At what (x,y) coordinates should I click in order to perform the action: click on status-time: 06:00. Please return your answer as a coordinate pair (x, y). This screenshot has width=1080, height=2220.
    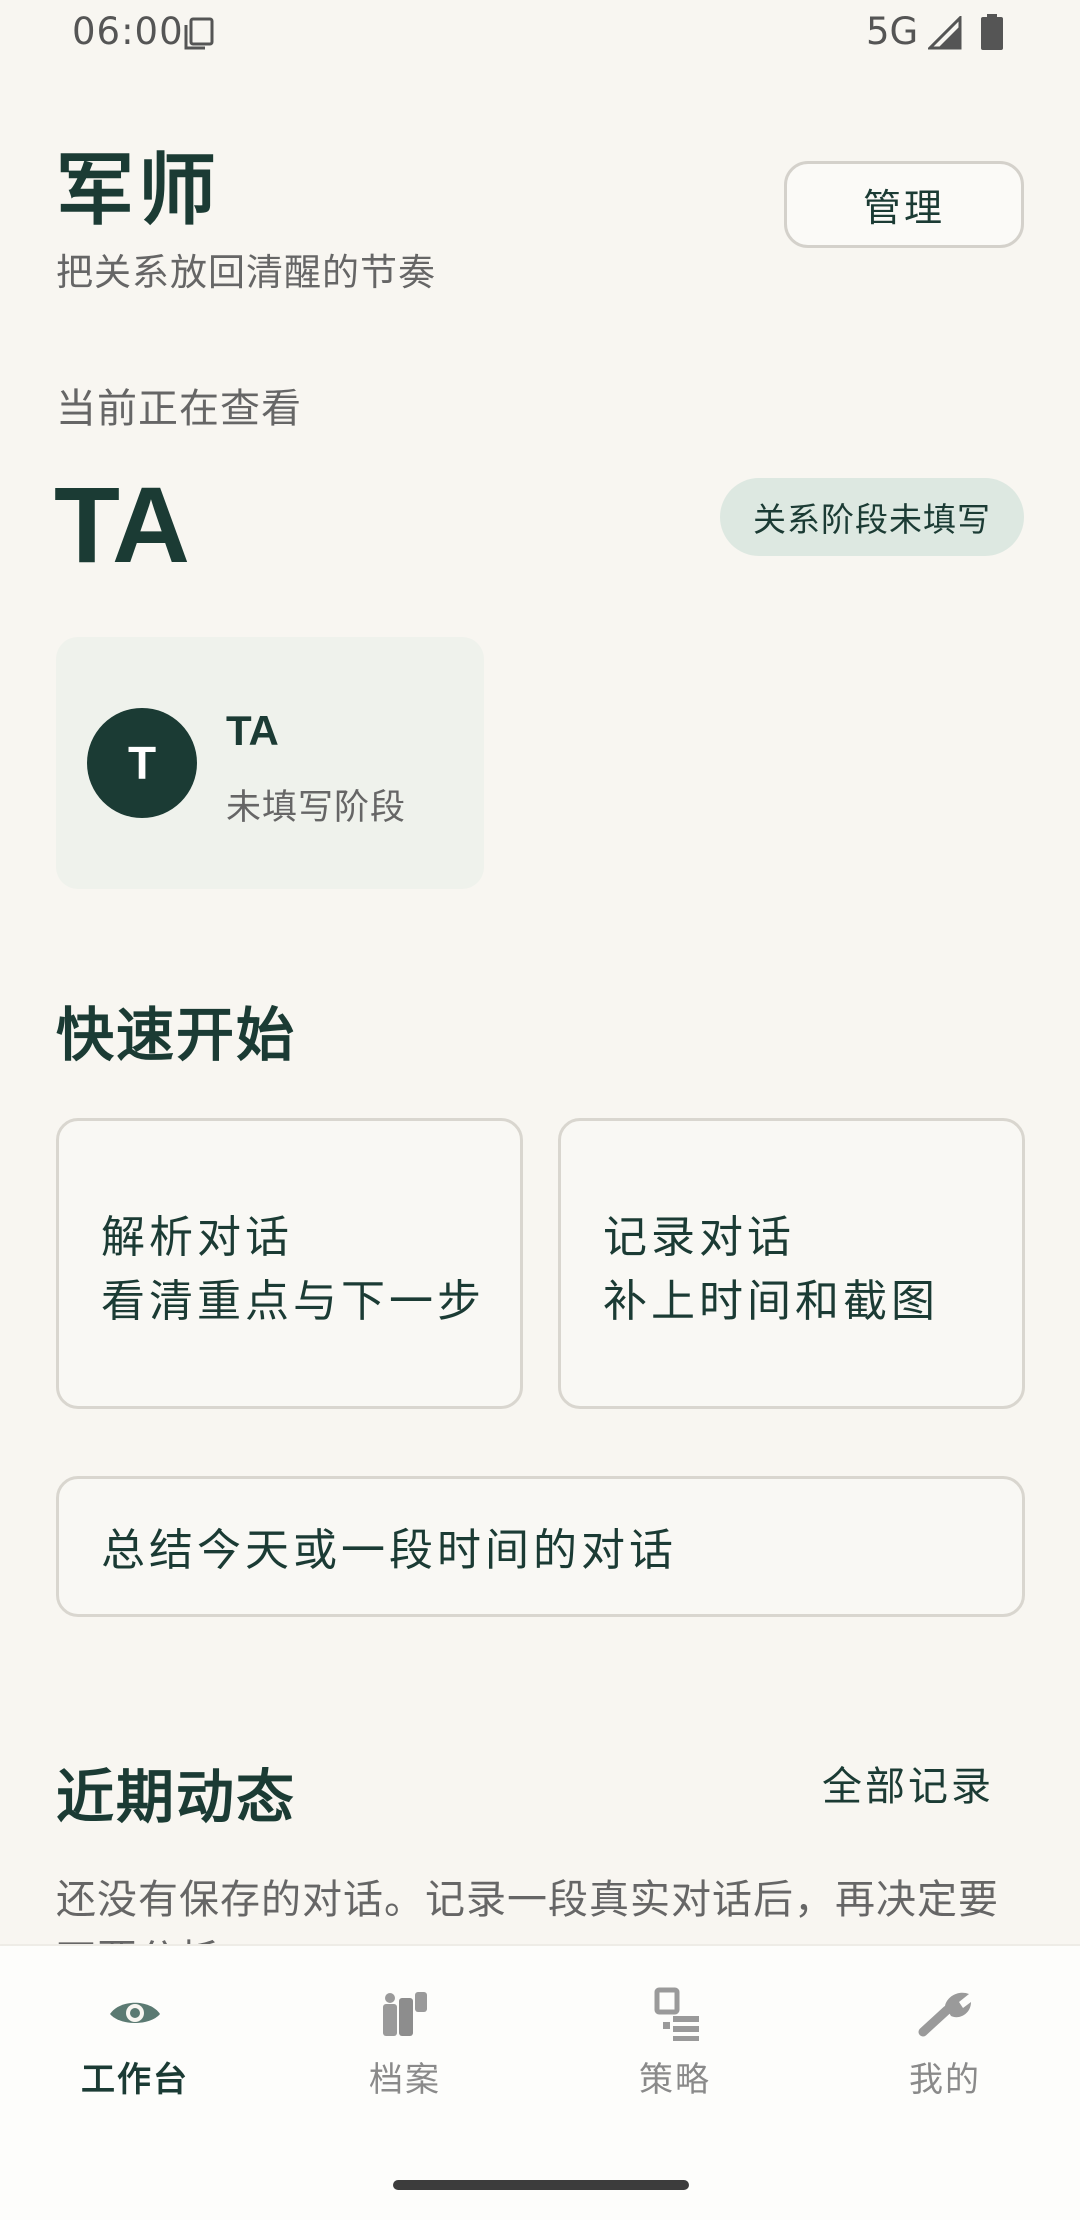
    Looking at the image, I should click on (128, 31).